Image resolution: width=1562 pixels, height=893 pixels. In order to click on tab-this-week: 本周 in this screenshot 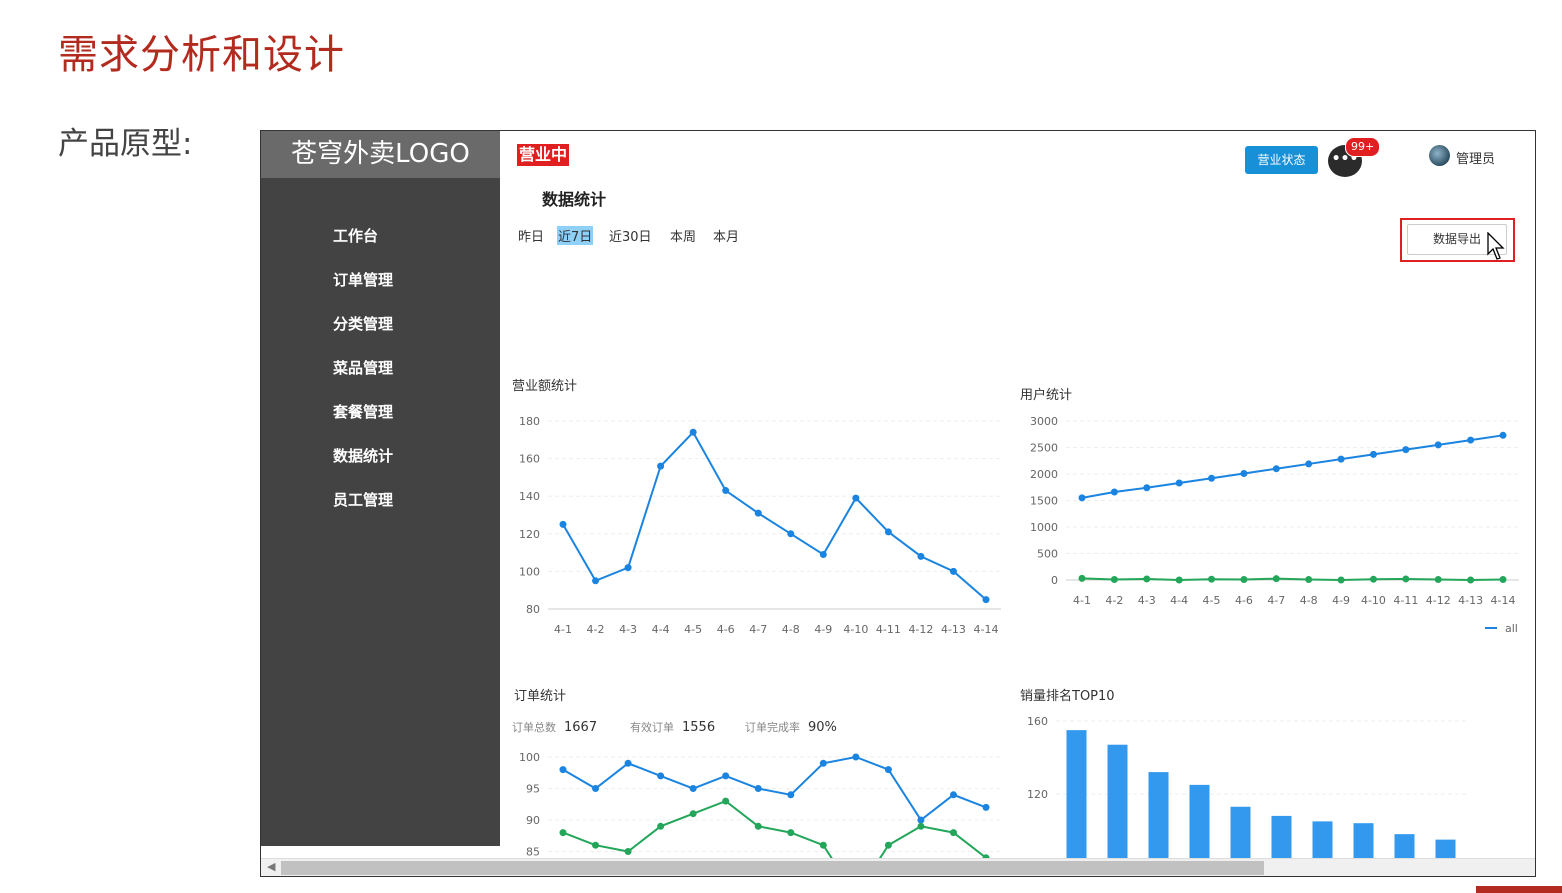, I will do `click(683, 235)`.